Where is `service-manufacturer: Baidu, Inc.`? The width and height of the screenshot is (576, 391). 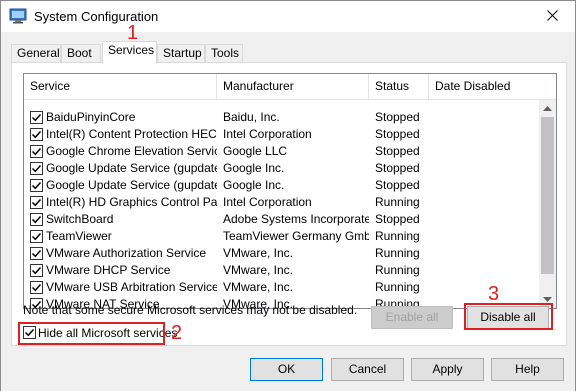 service-manufacturer: Baidu, Inc. is located at coordinates (251, 117).